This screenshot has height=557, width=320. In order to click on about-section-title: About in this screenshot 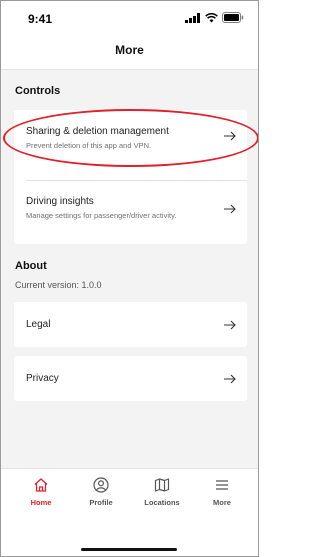, I will do `click(31, 266)`.